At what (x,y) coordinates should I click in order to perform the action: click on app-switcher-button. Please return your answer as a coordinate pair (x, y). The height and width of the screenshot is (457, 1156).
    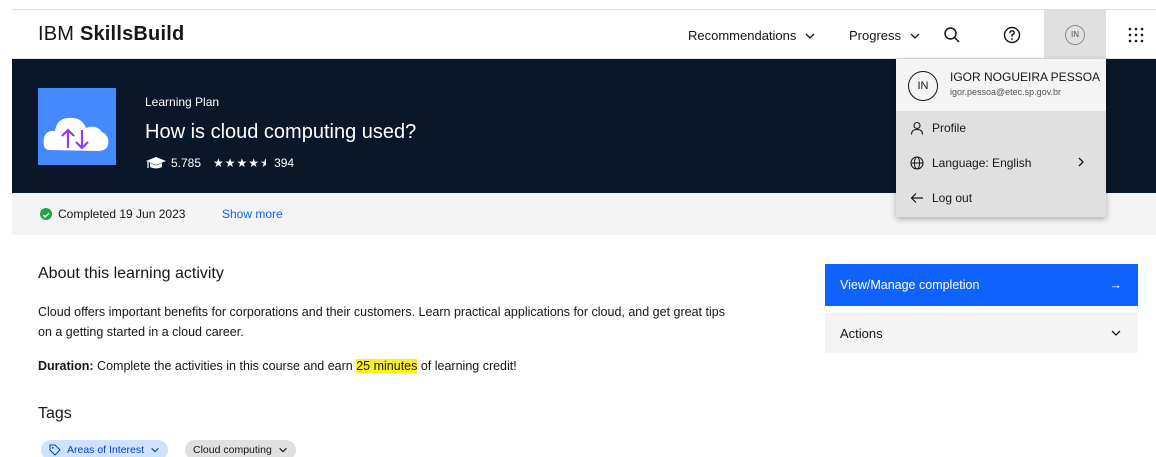
    Looking at the image, I should click on (1136, 34).